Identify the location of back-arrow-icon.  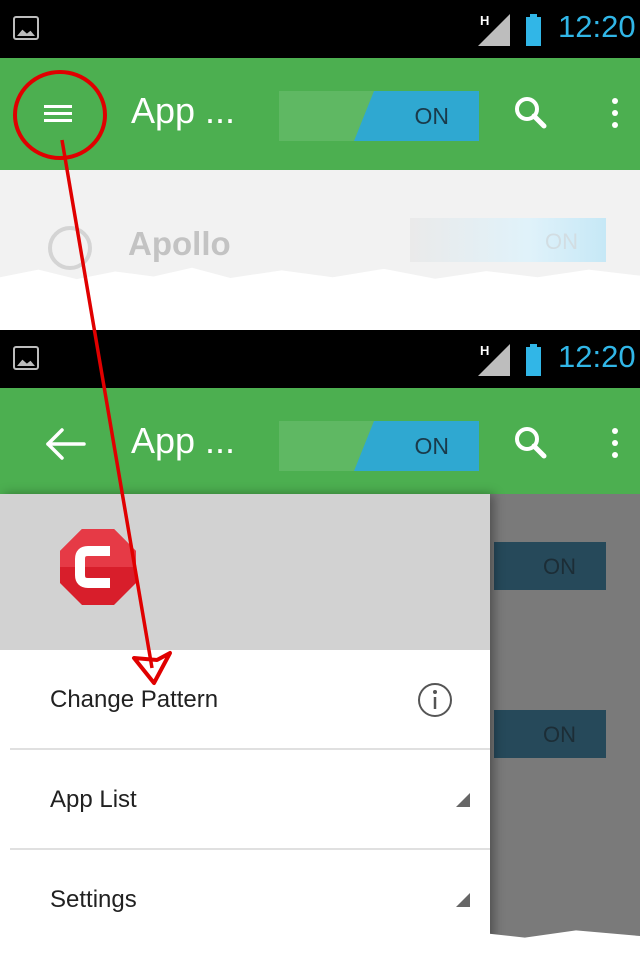
(70, 444).